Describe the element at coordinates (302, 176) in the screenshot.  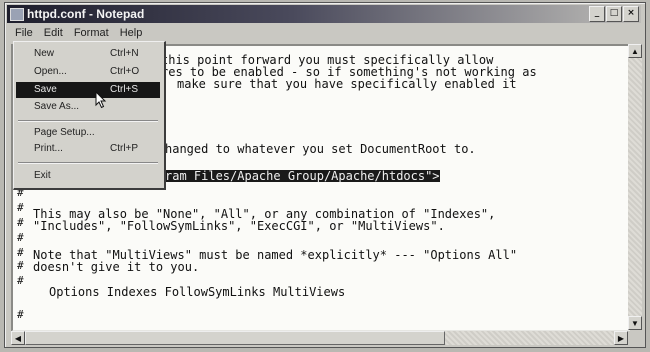
I see `selected-text: ram Files/Apache Group/Apache/htdocs">` at that location.